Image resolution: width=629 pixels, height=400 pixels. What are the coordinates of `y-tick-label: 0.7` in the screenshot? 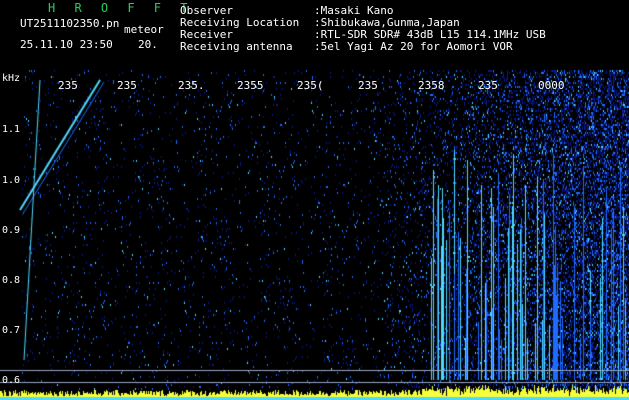 It's located at (11, 330).